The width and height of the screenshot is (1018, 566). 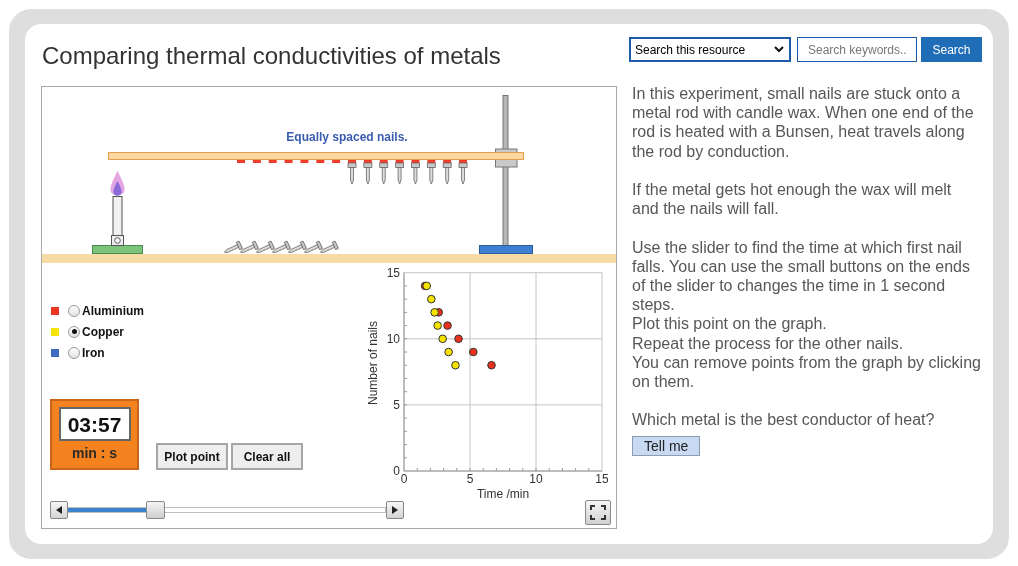 I want to click on axis-title: Time /min, so click(x=503, y=493).